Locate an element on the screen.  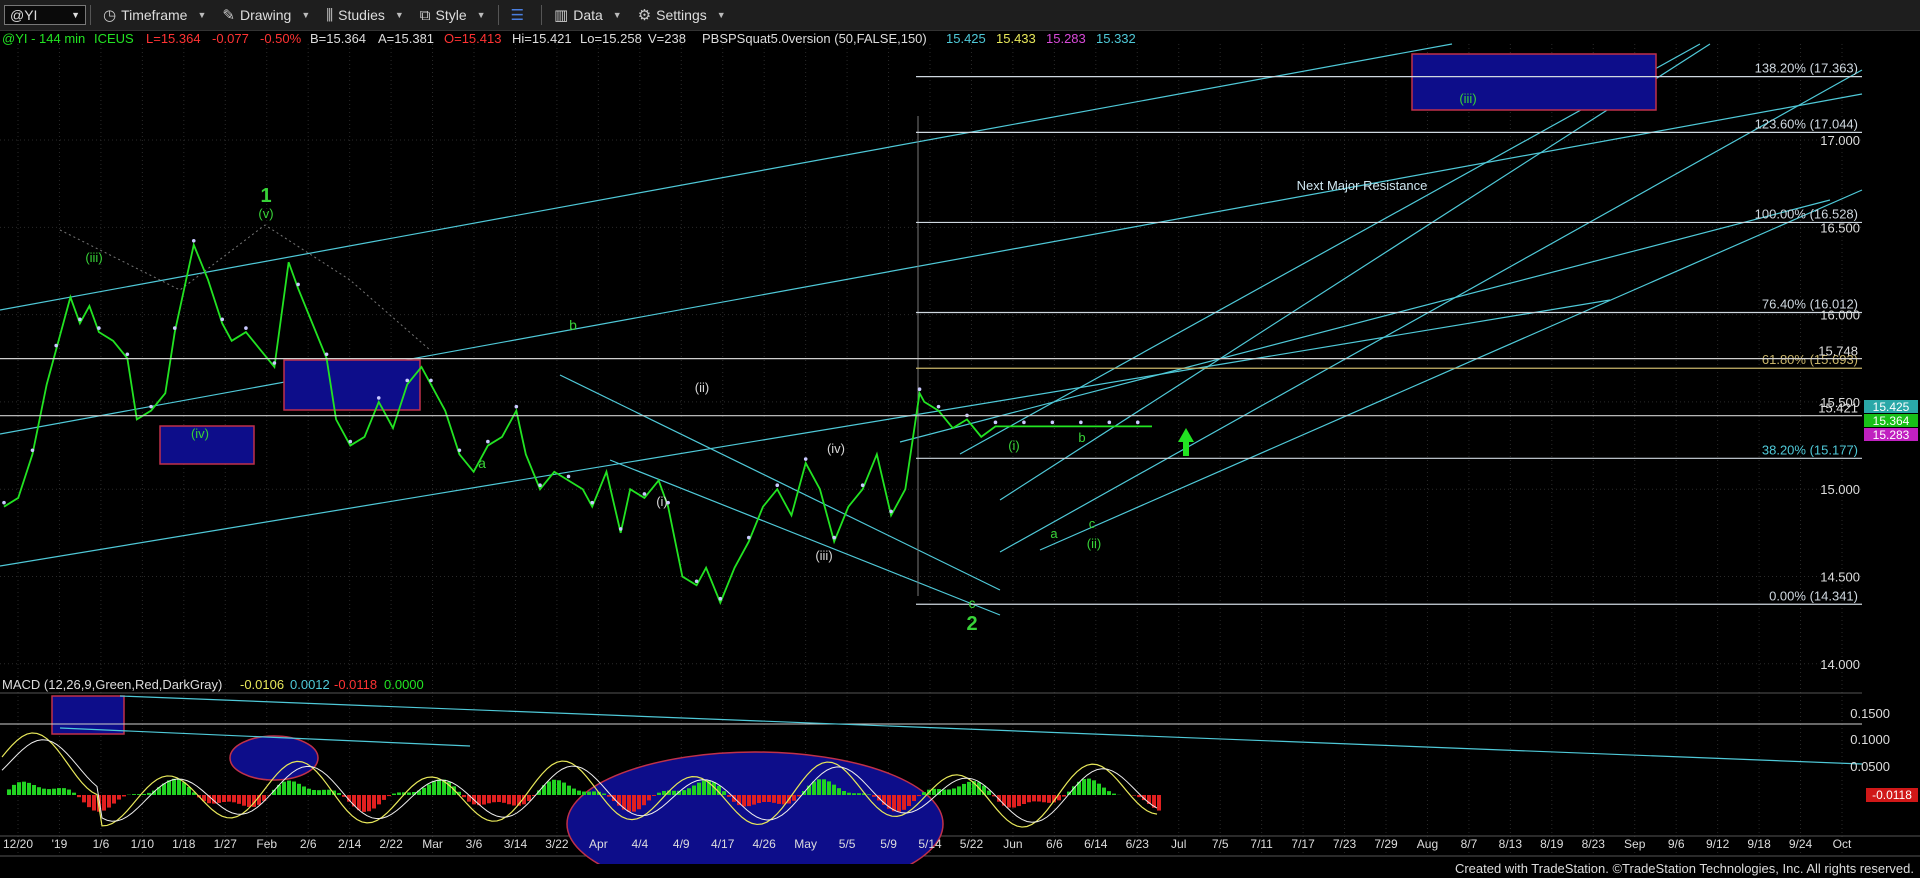
wave-label: 1 is located at coordinates (265, 196).